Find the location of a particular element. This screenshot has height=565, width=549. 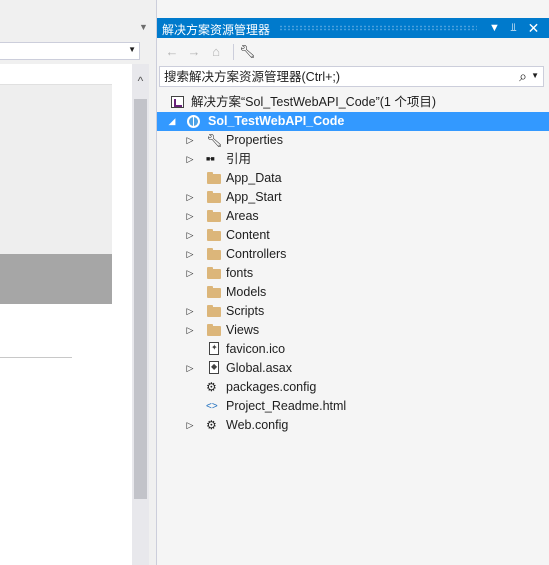

home-icon: ⌂ is located at coordinates (216, 52).